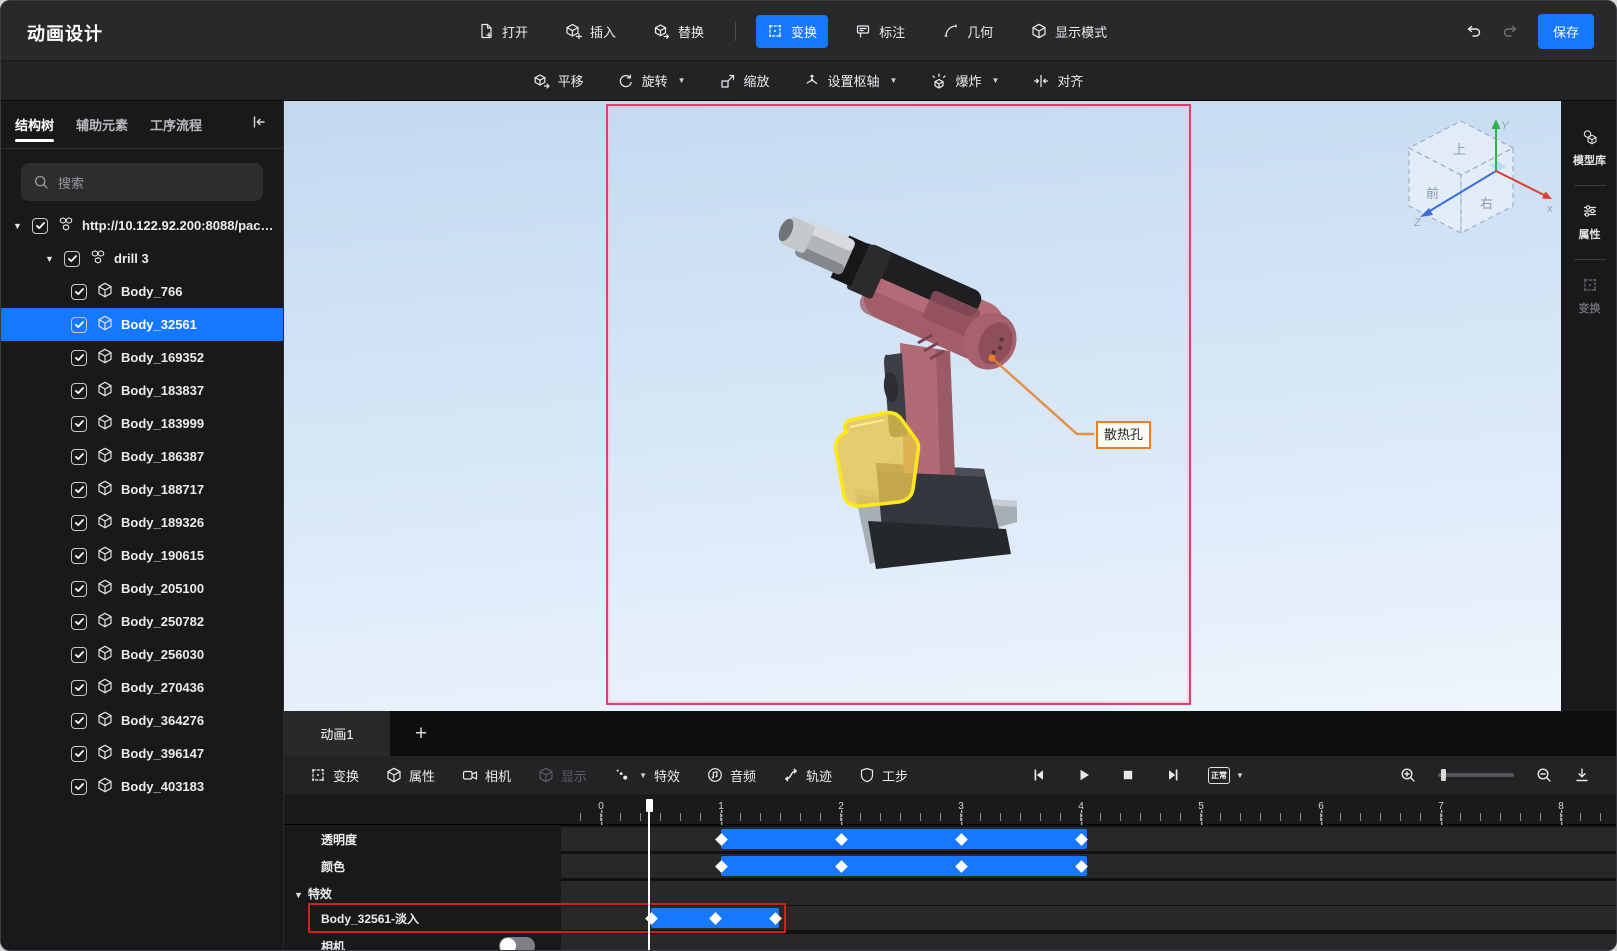 Image resolution: width=1617 pixels, height=951 pixels. I want to click on subtool-scale: 缩放, so click(745, 80).